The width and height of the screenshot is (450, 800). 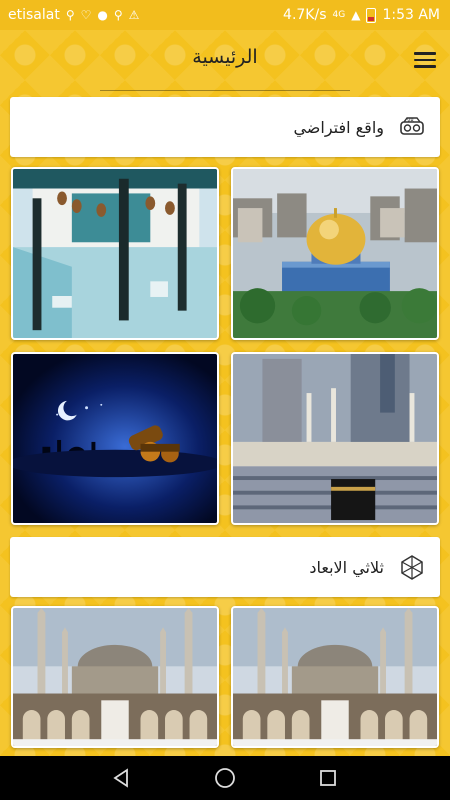 I want to click on back-button, so click(x=122, y=778).